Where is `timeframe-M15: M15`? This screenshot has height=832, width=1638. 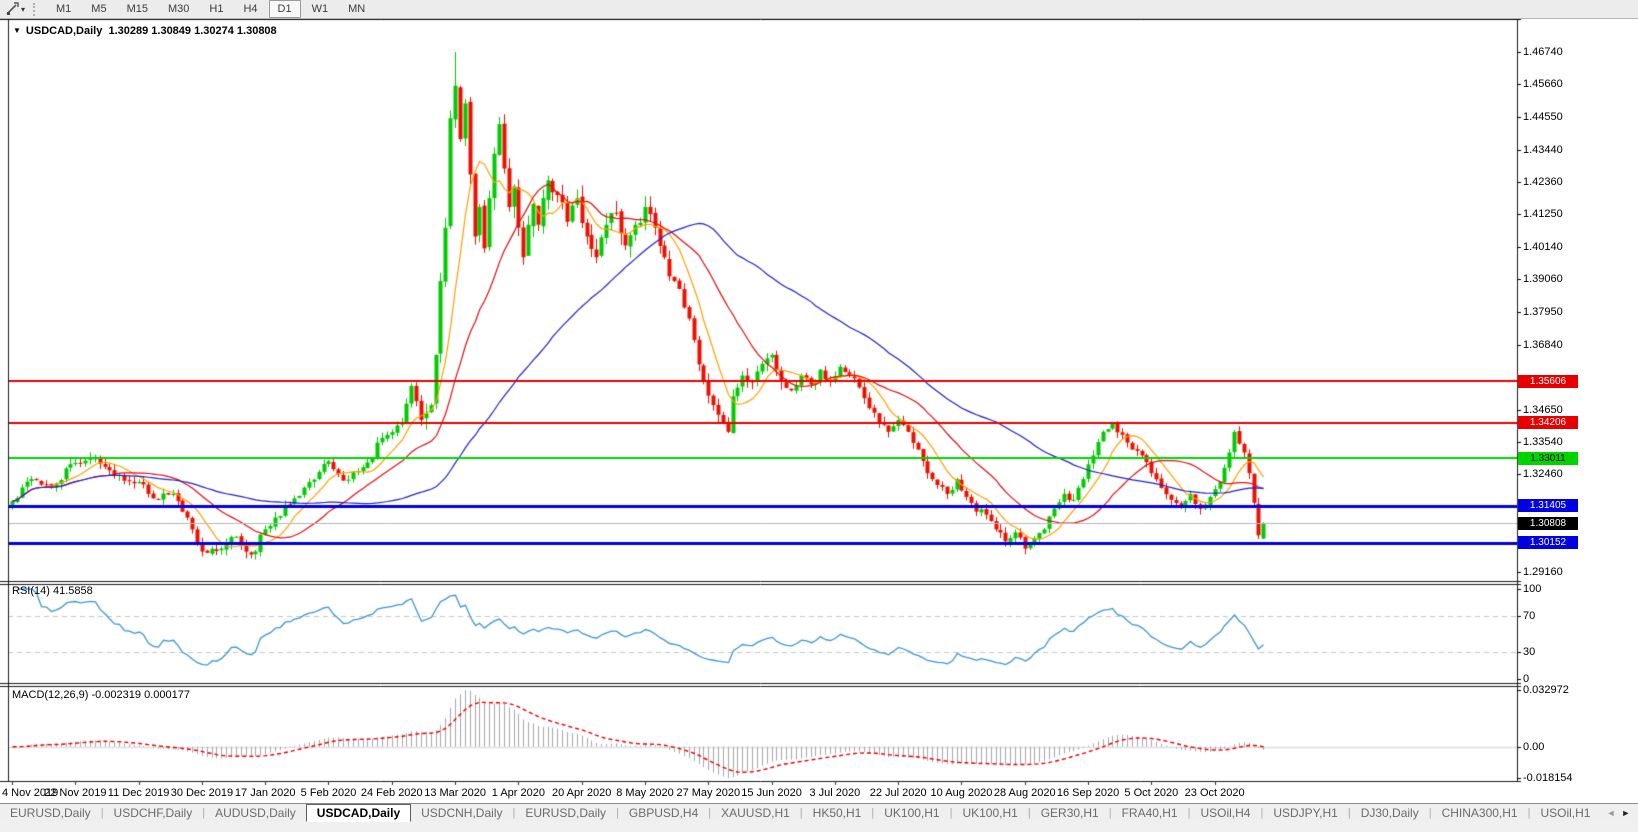
timeframe-M15: M15 is located at coordinates (137, 9).